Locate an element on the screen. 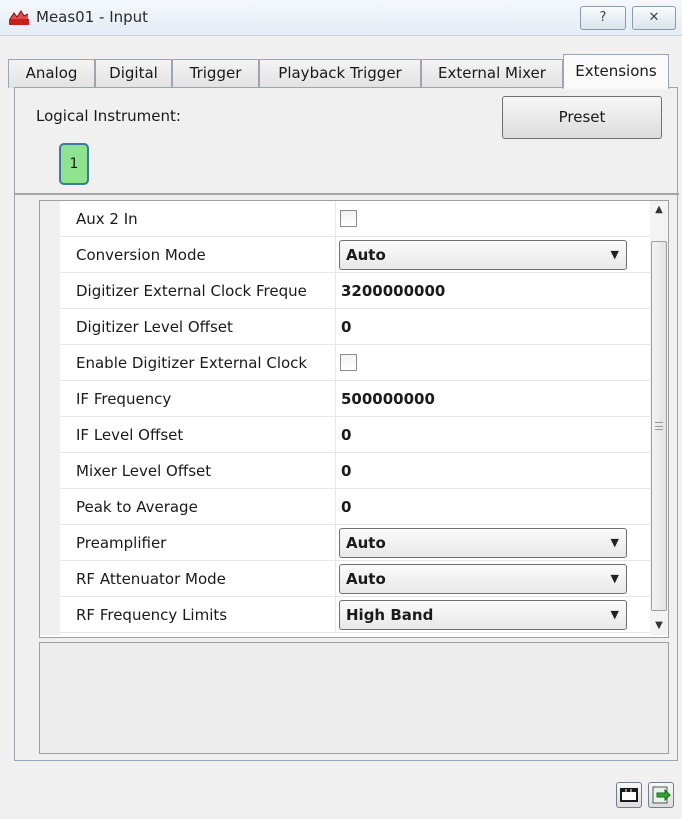 Image resolution: width=682 pixels, height=819 pixels. property-name: RF Frequency Limits is located at coordinates (198, 615).